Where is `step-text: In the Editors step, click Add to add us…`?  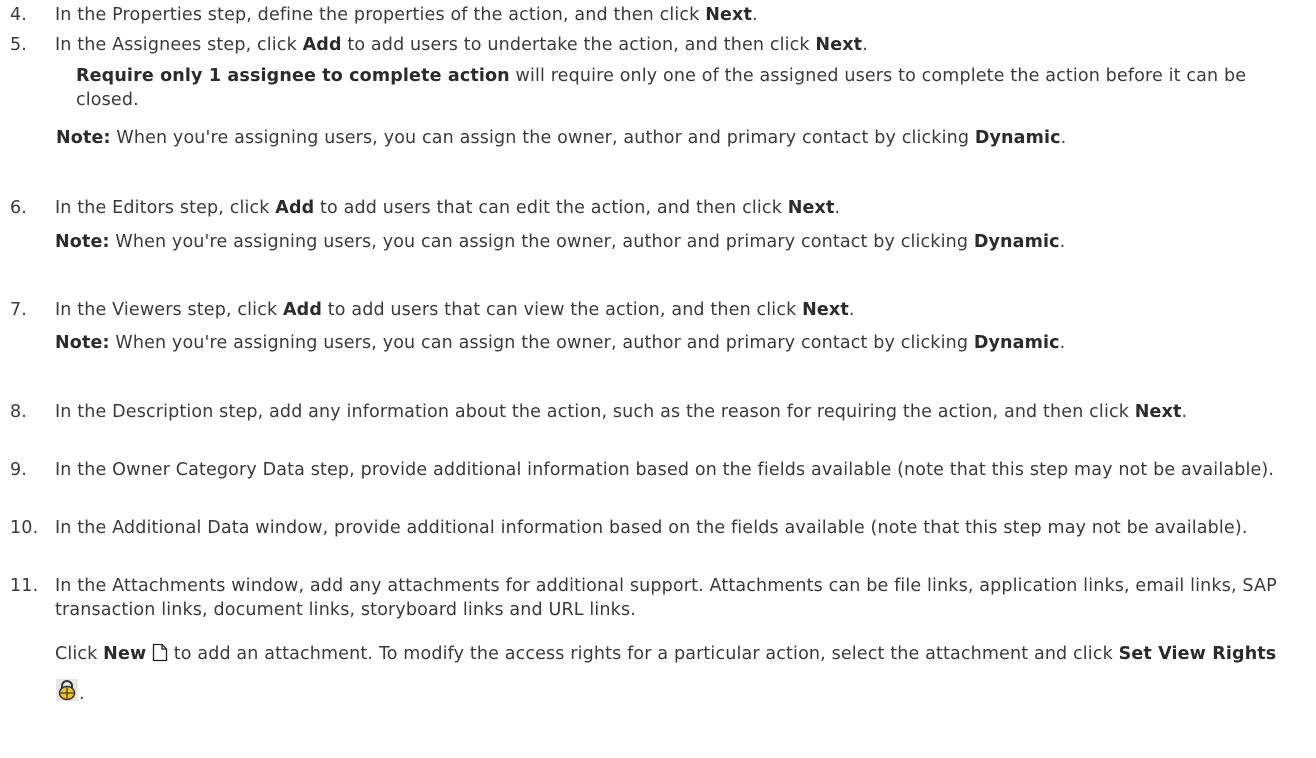 step-text: In the Editors step, click Add to add us… is located at coordinates (680, 208).